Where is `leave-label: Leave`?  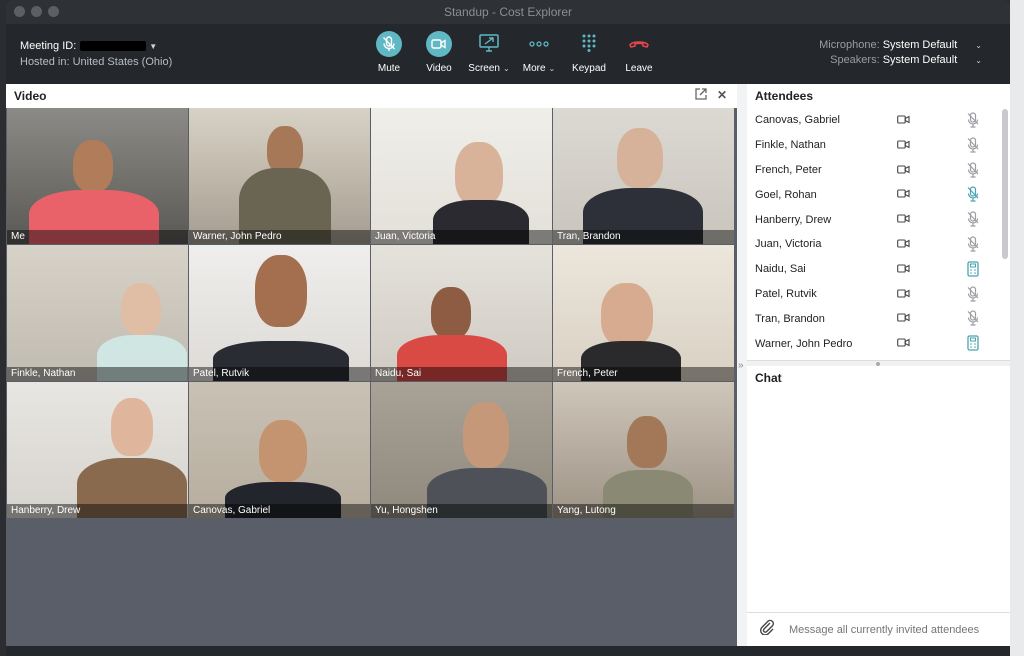
leave-label: Leave is located at coordinates (639, 68).